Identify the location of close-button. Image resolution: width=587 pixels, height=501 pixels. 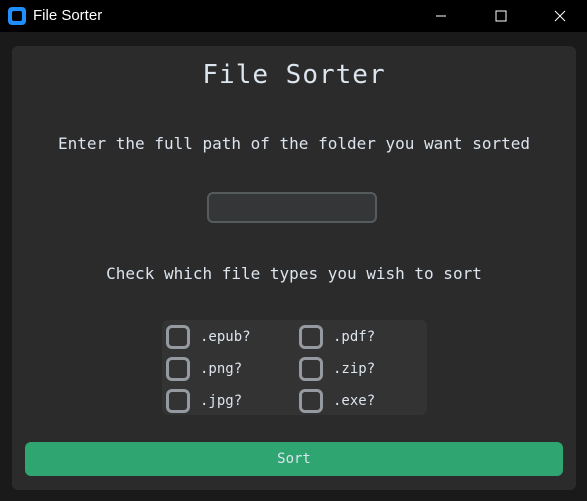
(560, 16).